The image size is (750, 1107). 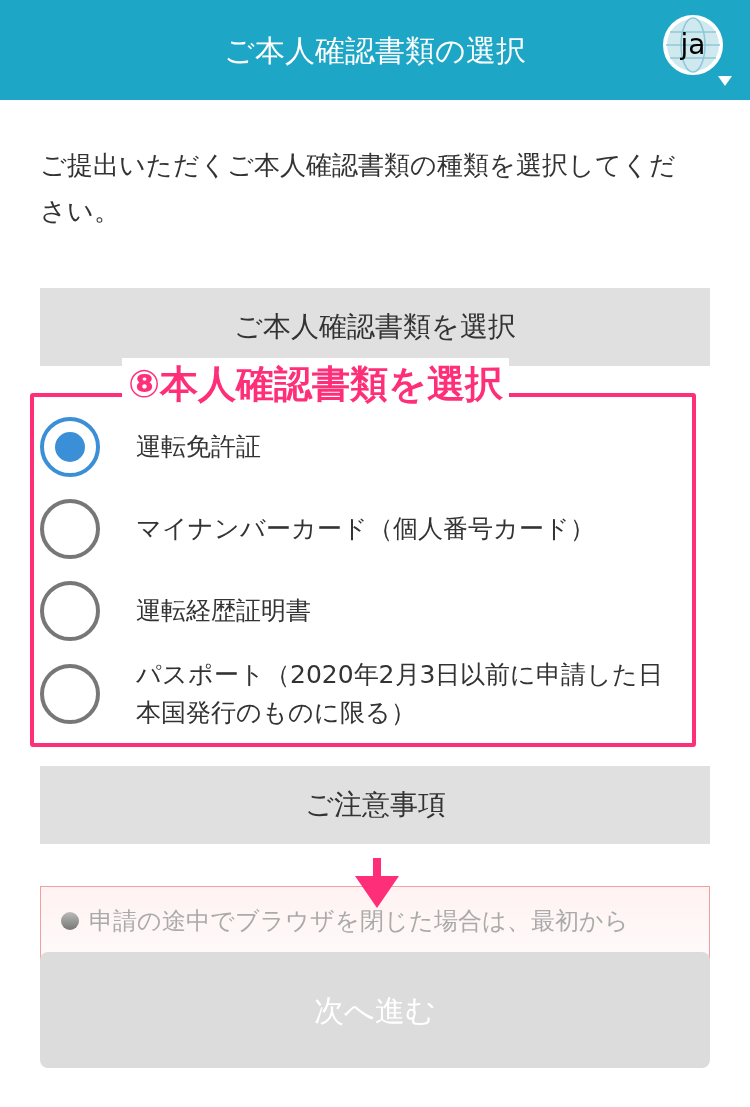 I want to click on document-option: パスポート（2020年2月3日以前に申請した日本国発行のものに限る）, so click(x=375, y=694).